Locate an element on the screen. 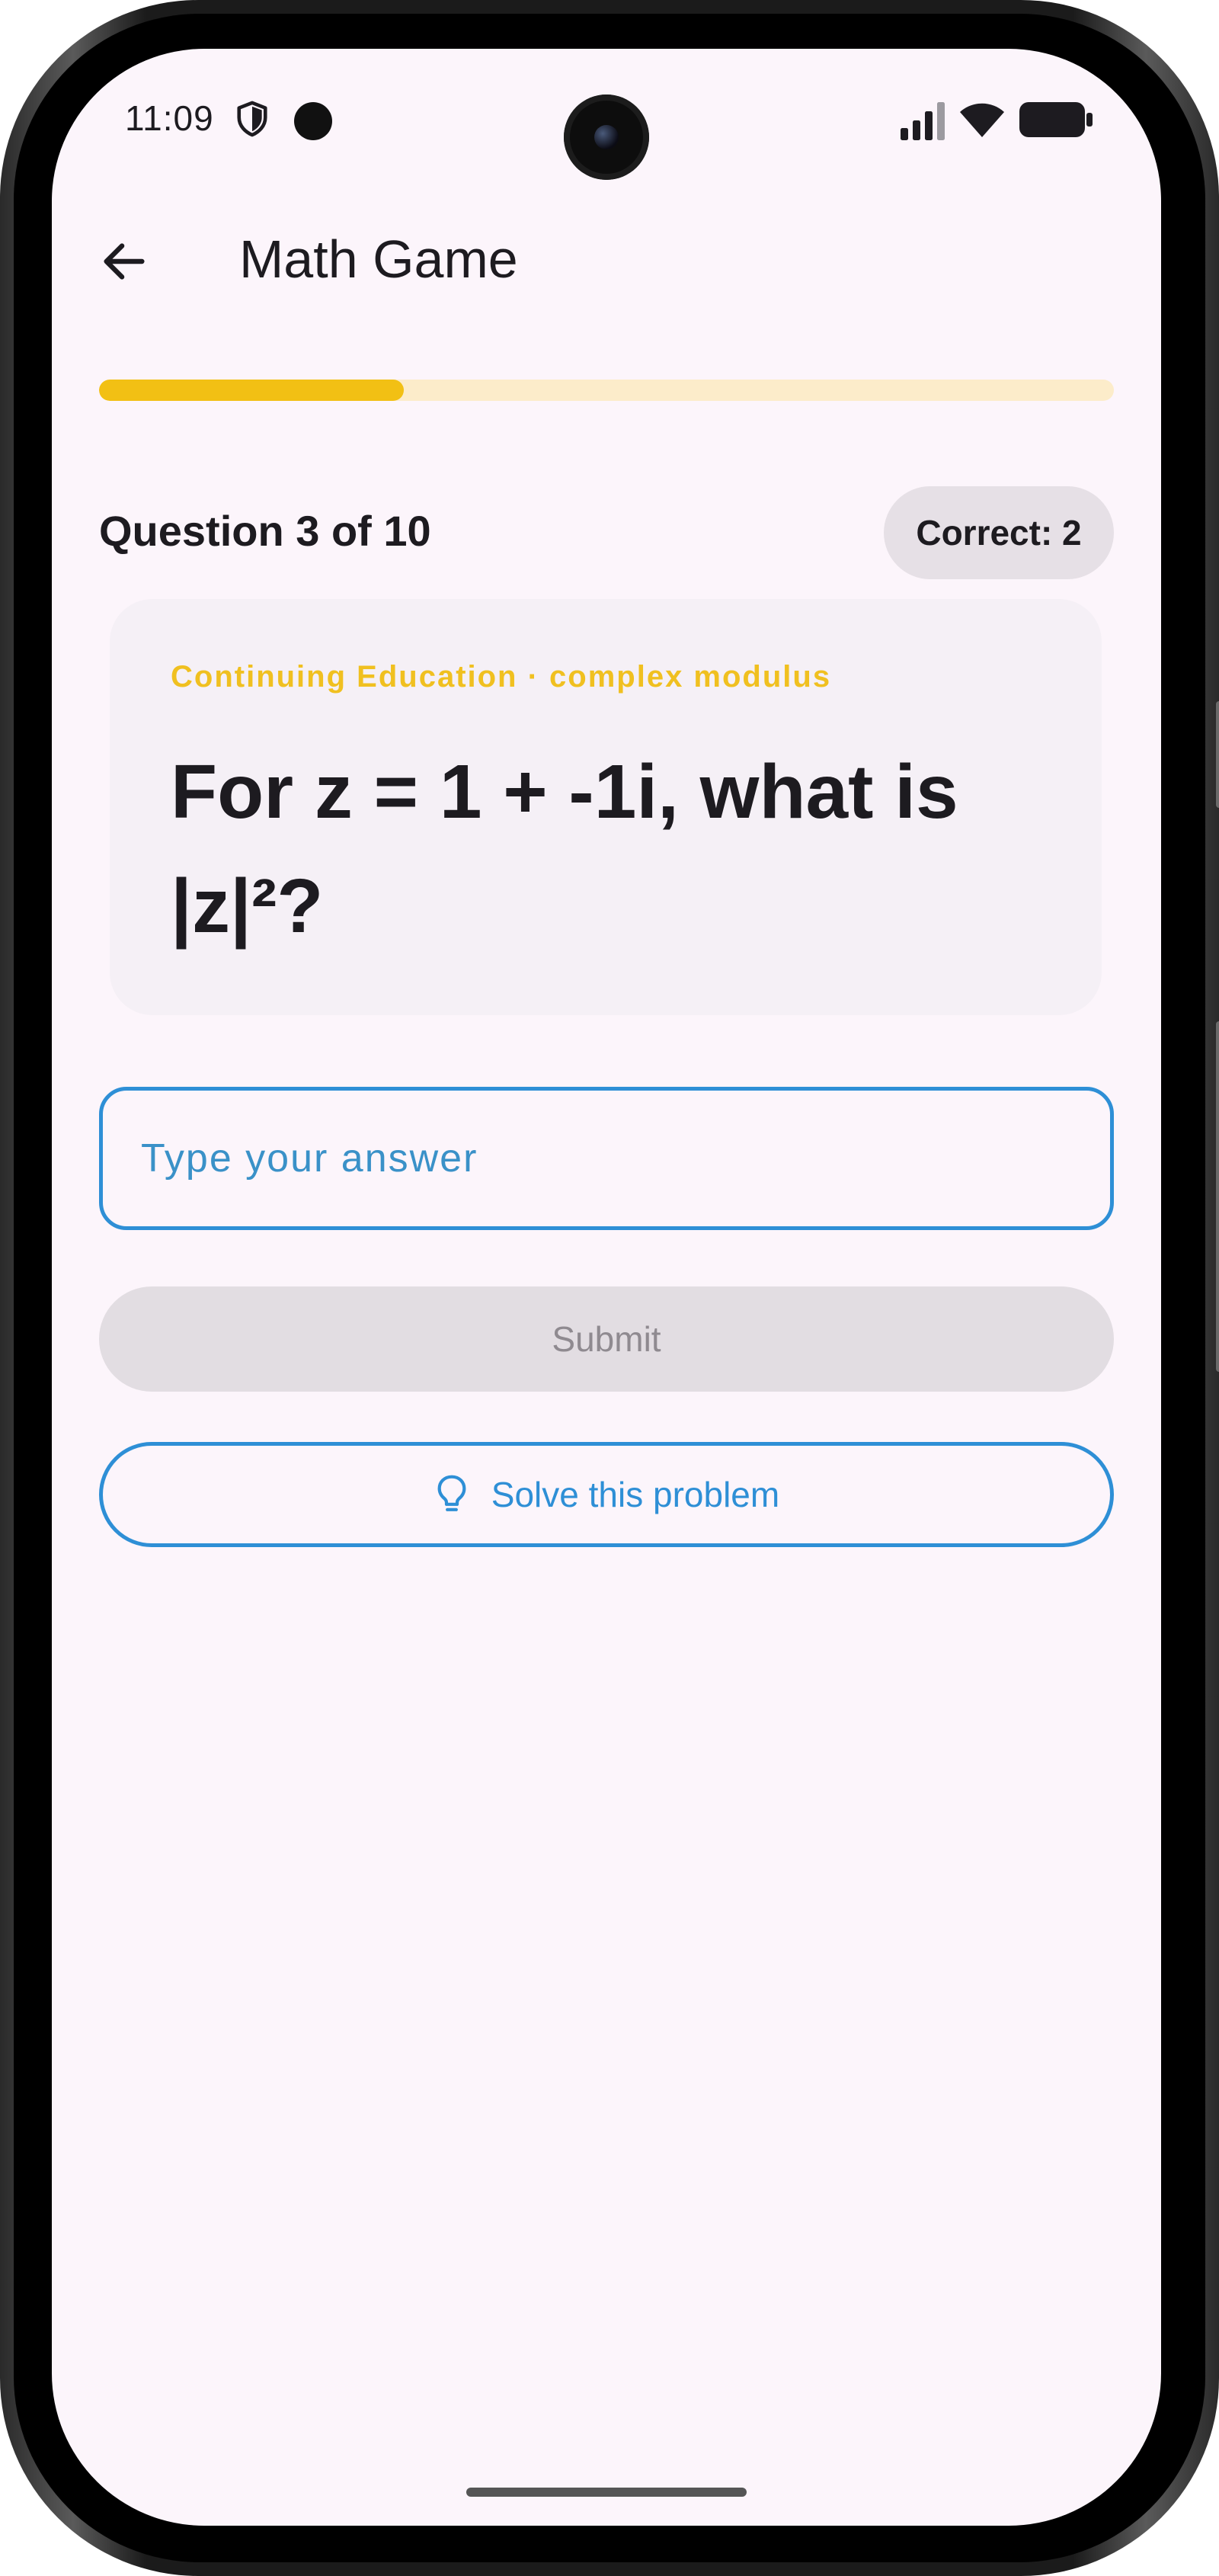 This screenshot has width=1219, height=2576. lightbulb-icon is located at coordinates (451, 1493).